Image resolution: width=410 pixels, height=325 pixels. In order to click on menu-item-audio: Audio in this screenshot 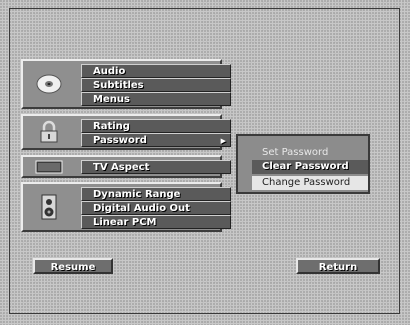, I will do `click(156, 71)`.